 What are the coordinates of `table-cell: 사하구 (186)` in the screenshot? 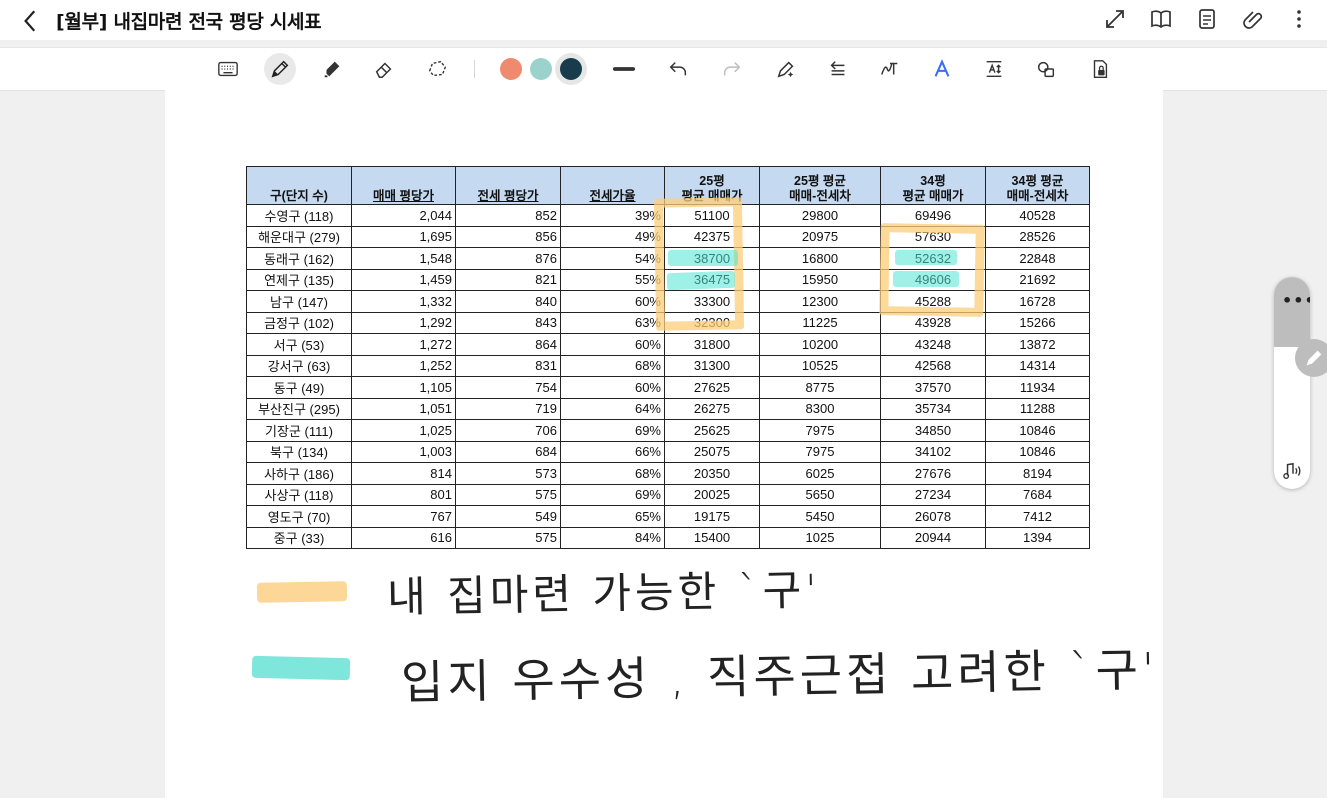 It's located at (299, 473).